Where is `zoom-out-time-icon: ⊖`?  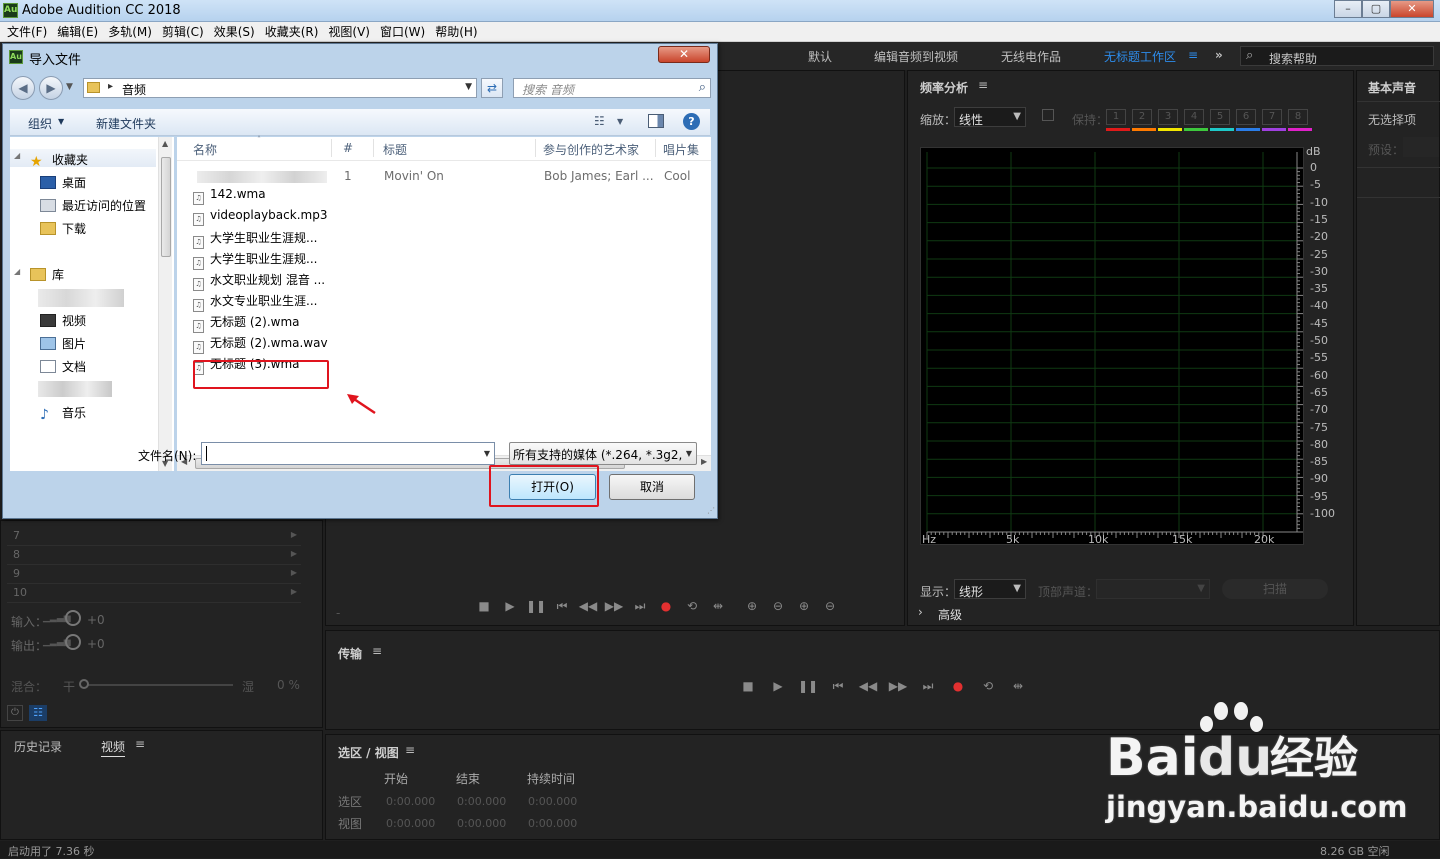 zoom-out-time-icon: ⊖ is located at coordinates (830, 606).